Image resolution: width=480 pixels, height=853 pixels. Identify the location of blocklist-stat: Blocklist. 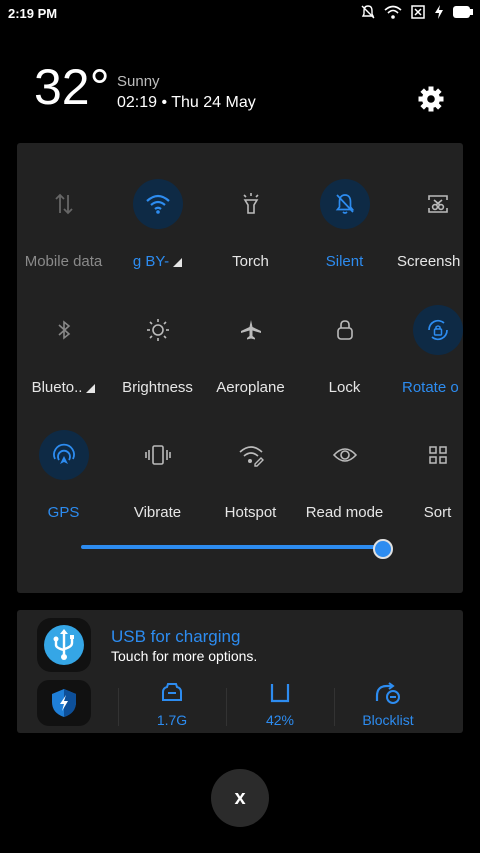
(388, 705).